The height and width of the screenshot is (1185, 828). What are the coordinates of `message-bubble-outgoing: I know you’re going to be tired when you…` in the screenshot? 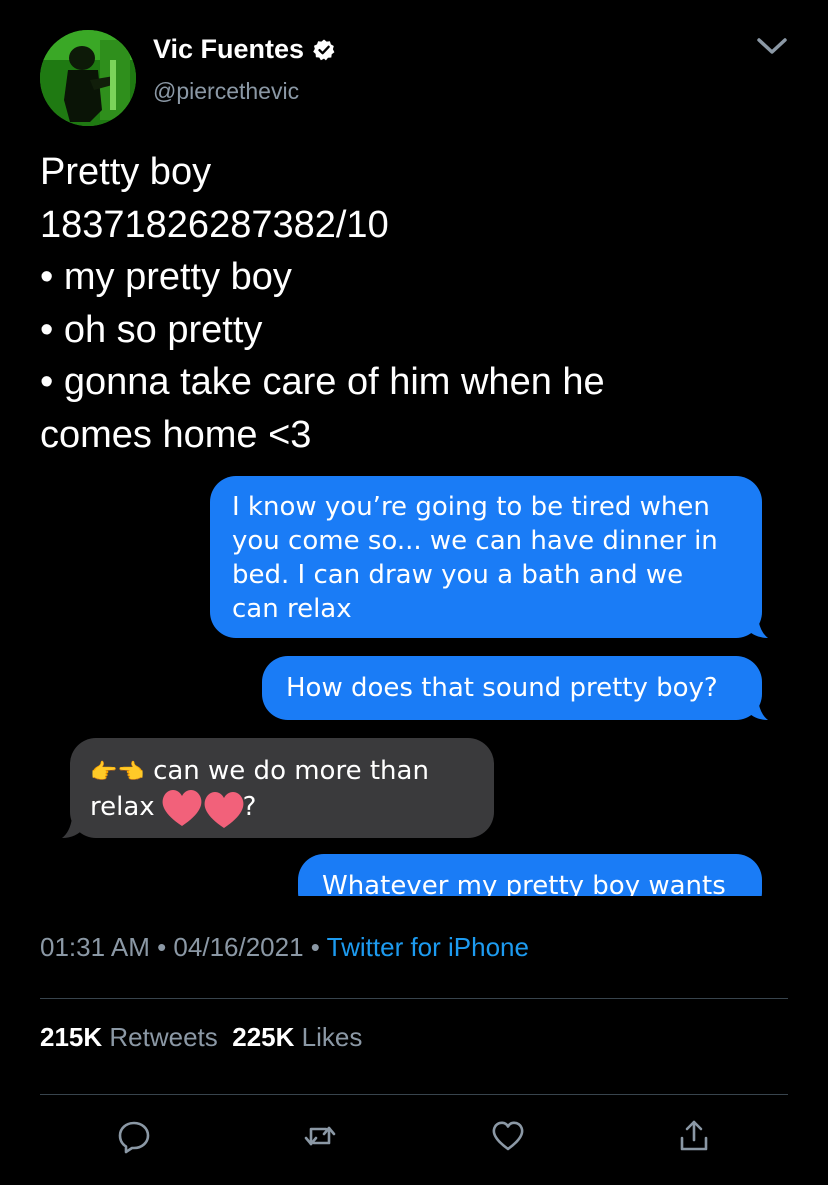 It's located at (486, 557).